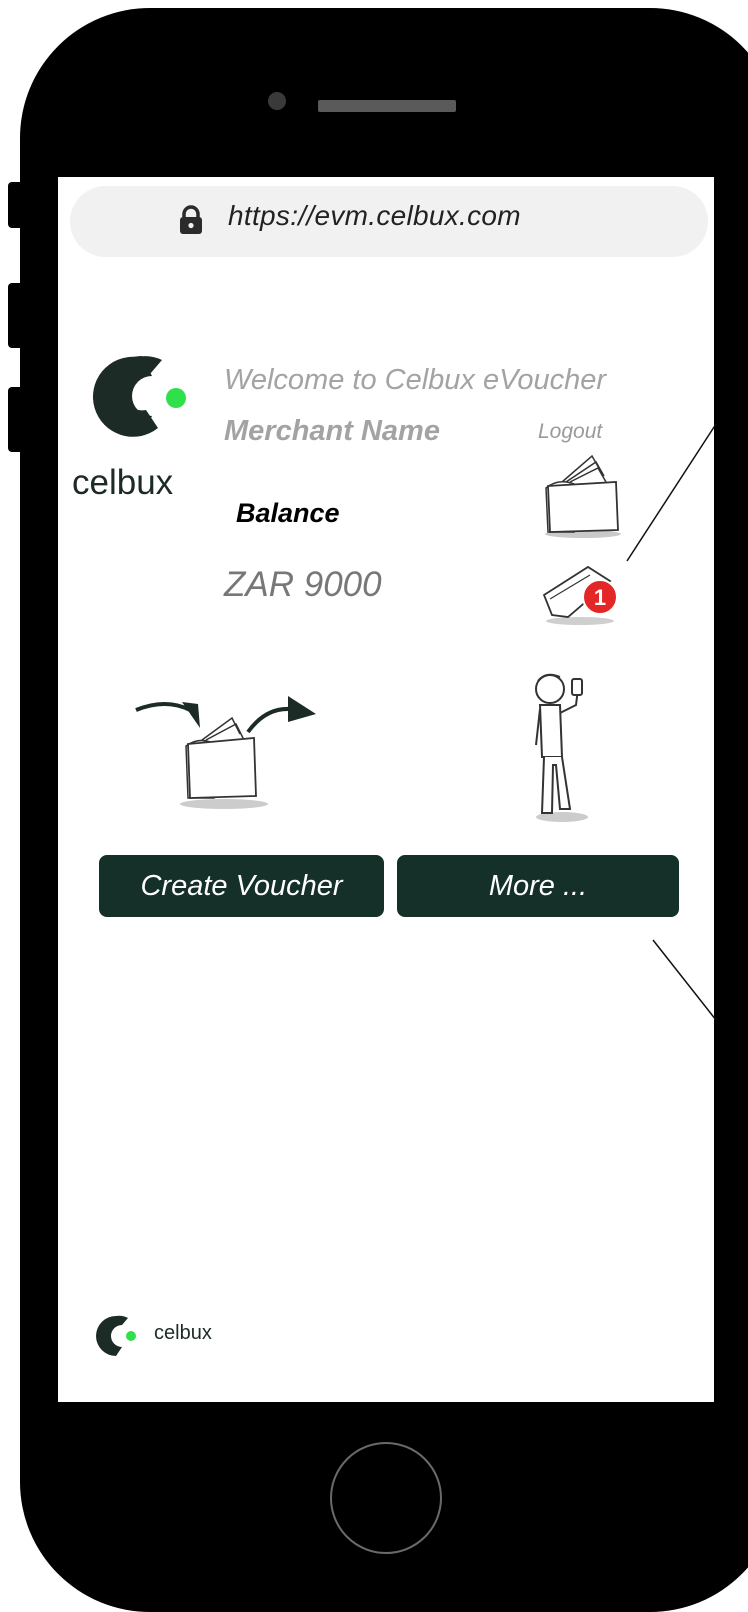  I want to click on balance-label: Balance, so click(288, 513).